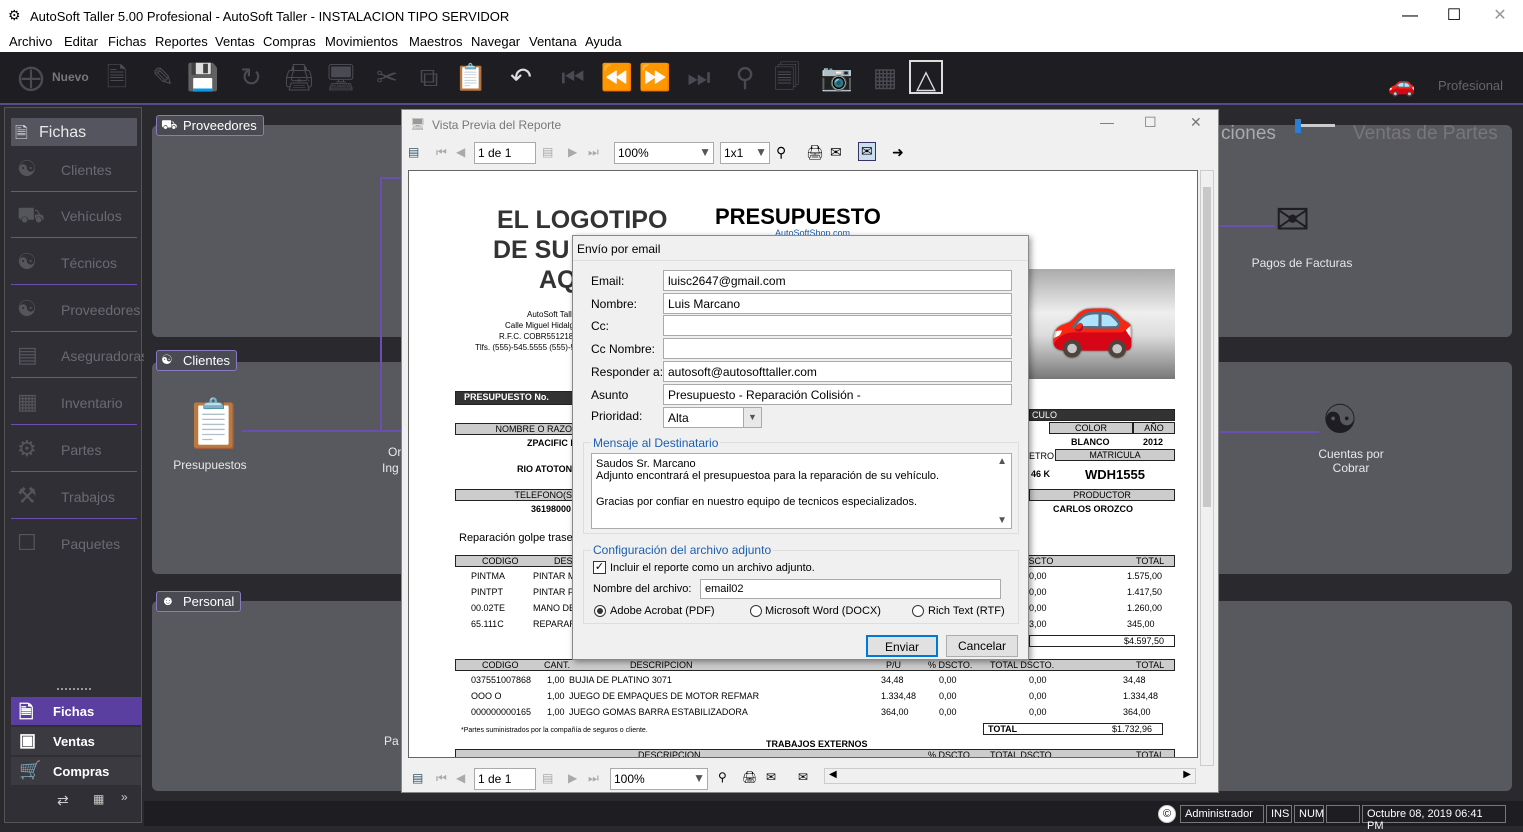  Describe the element at coordinates (74, 170) in the screenshot. I see `sidebar-item-clientes: ☯ Clientes` at that location.